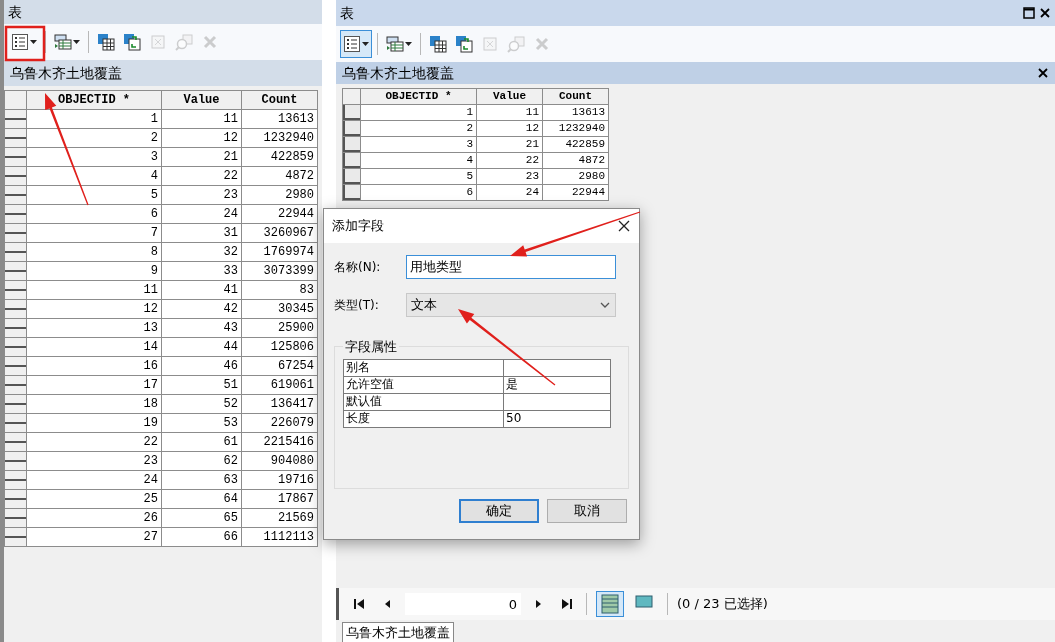 This screenshot has width=1055, height=642. What do you see at coordinates (357, 305) in the screenshot?
I see `field-label: 类型(T):` at bounding box center [357, 305].